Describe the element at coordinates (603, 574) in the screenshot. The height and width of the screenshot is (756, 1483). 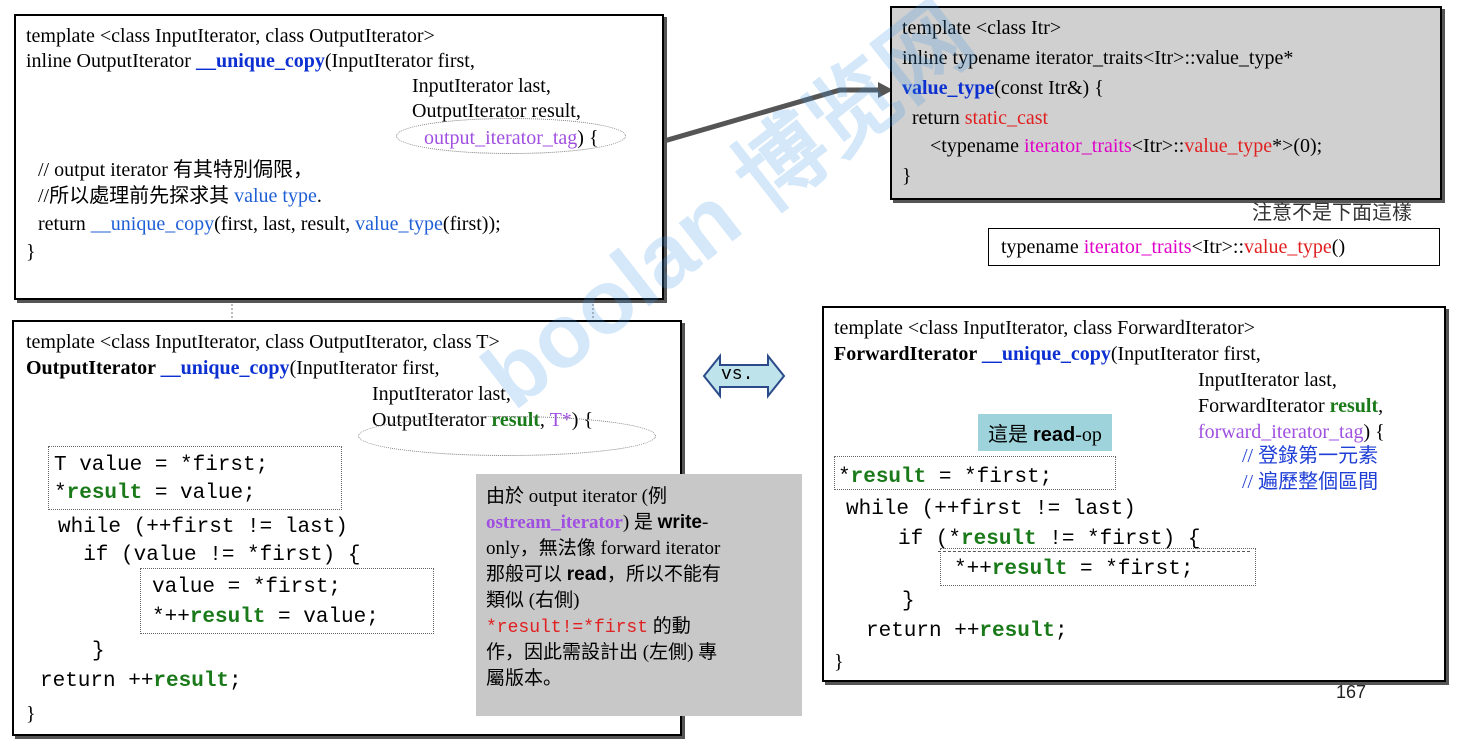
I see `note-line-4: 那般可以 read，所以不能有` at that location.